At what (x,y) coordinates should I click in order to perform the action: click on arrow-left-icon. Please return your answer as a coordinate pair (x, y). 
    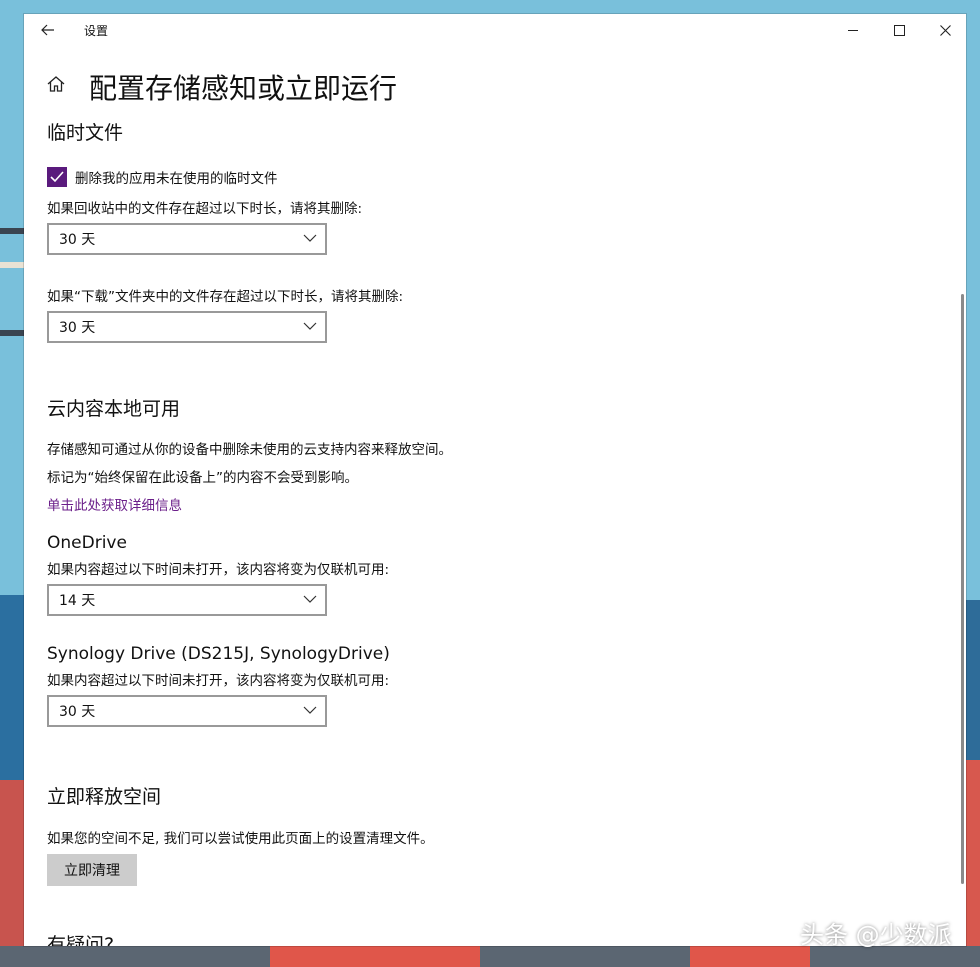
    Looking at the image, I should click on (47, 30).